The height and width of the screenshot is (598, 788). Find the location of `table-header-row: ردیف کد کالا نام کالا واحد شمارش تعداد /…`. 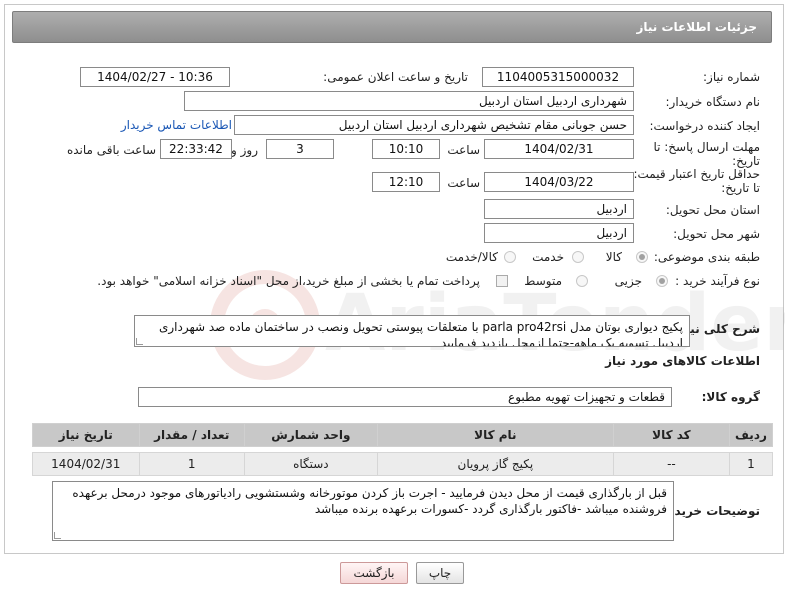

table-header-row: ردیف کد کالا نام کالا واحد شمارش تعداد /… is located at coordinates (403, 435).